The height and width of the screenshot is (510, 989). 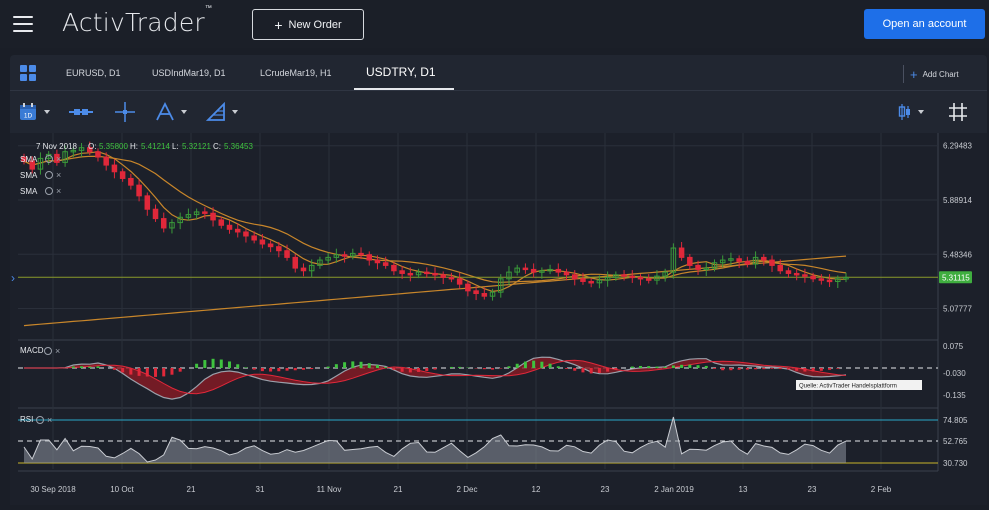 What do you see at coordinates (498, 112) in the screenshot?
I see `chart-toolbar: 1D` at bounding box center [498, 112].